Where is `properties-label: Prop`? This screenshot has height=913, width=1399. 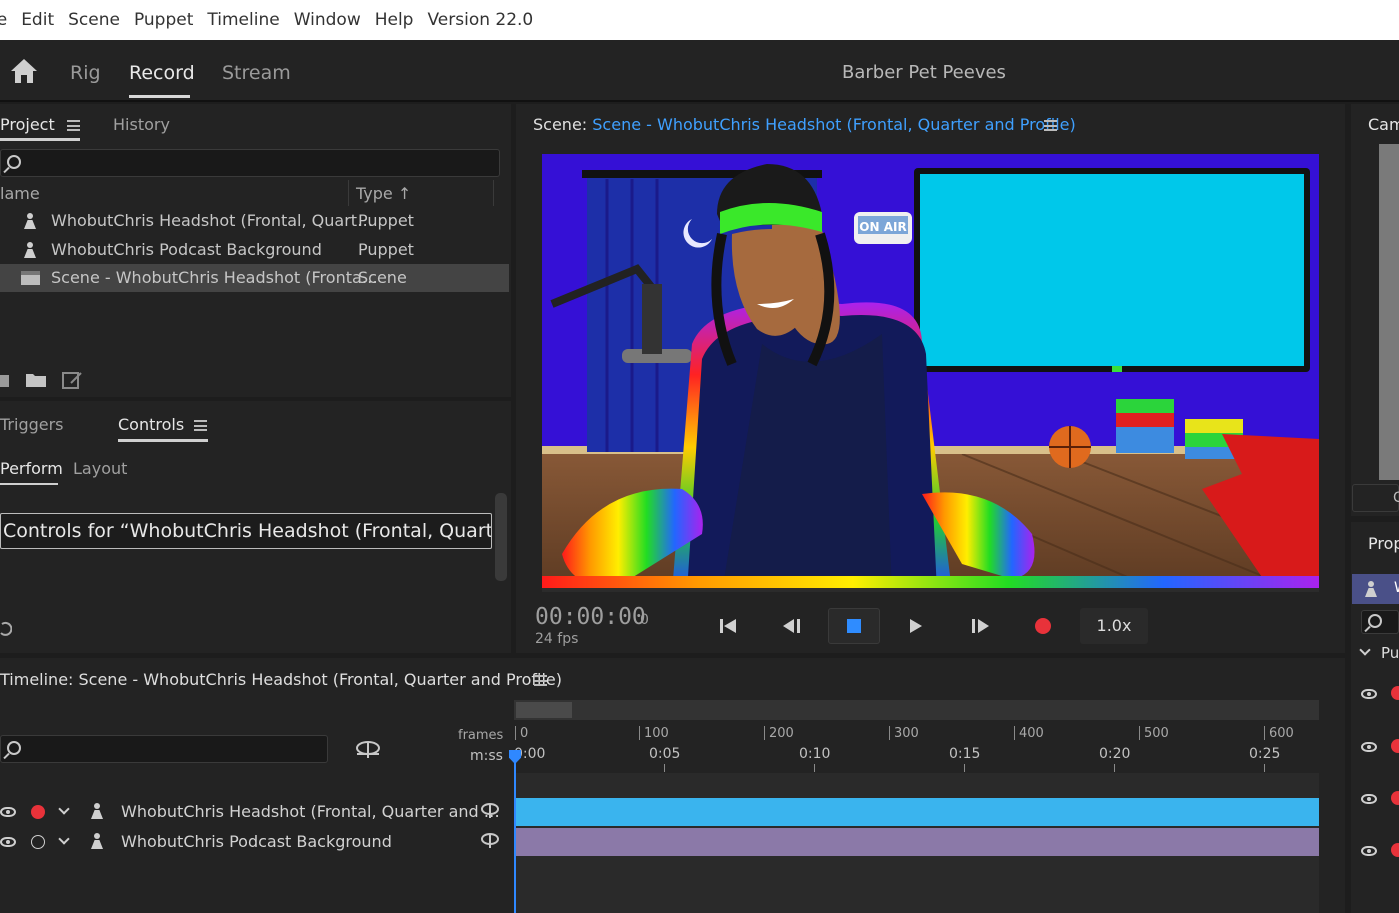 properties-label: Prop is located at coordinates (1383, 543).